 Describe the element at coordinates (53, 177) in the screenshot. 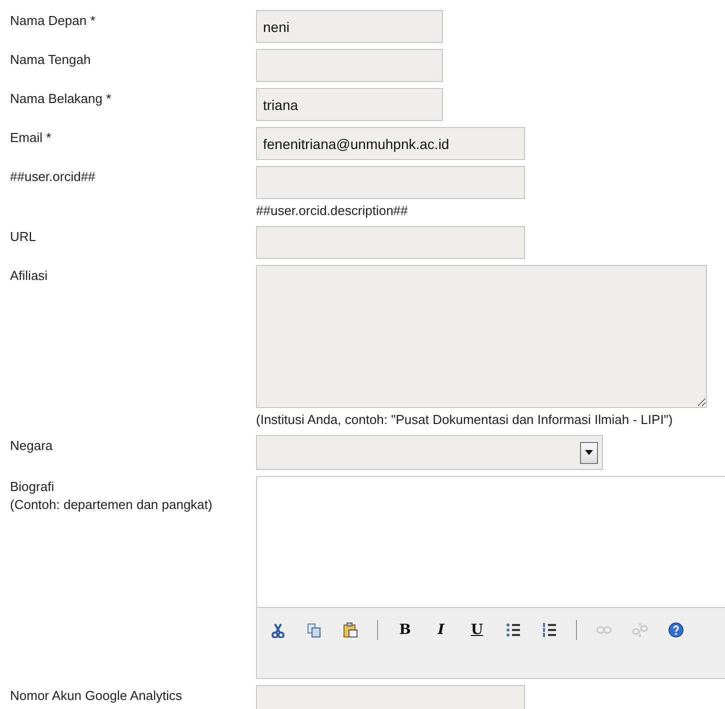

I see `field-label: ##user.orcid##` at that location.